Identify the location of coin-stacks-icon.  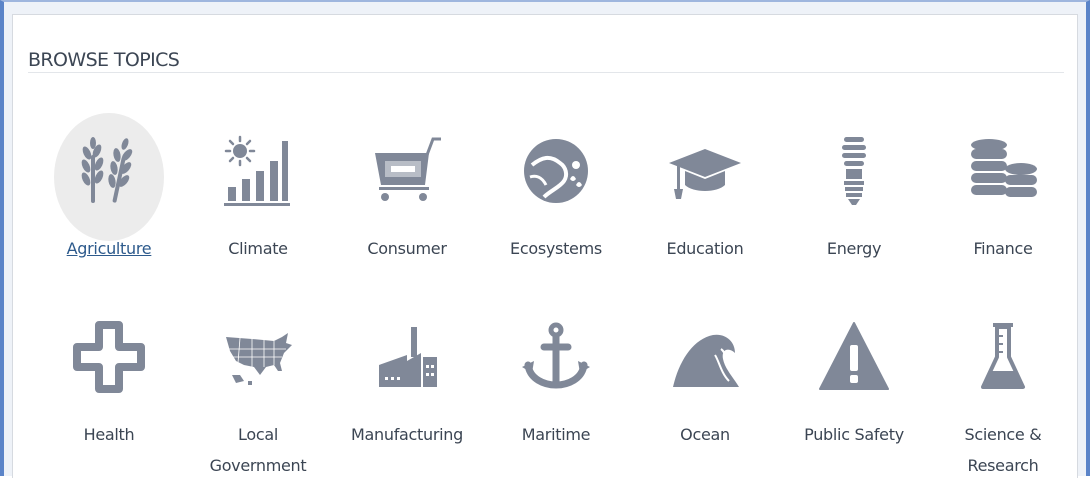
(1004, 168).